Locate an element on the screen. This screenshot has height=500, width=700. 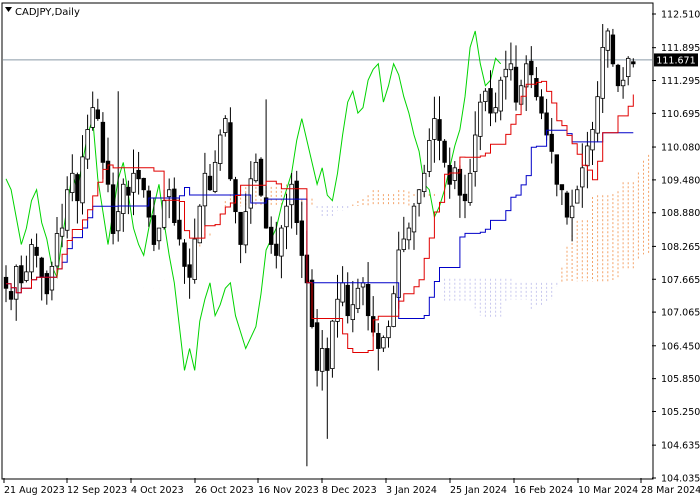
y-tick-label: 104.035 is located at coordinates (680, 479).